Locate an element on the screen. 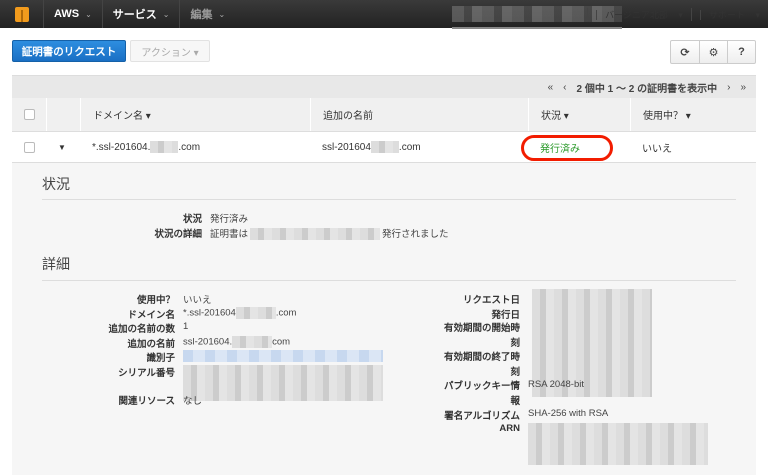 The image size is (768, 475). refresh-icon: ⟳ is located at coordinates (685, 52).